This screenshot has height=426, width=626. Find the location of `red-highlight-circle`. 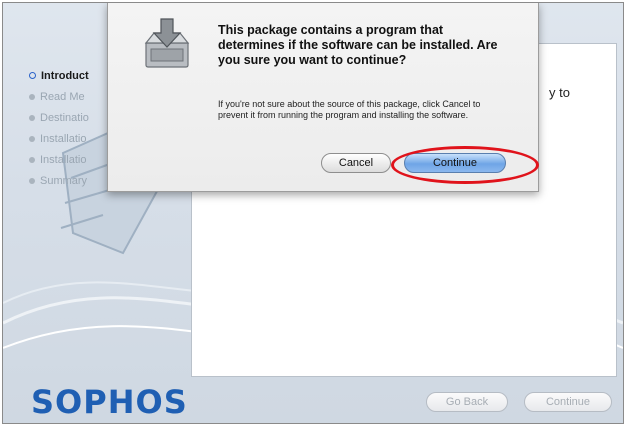

red-highlight-circle is located at coordinates (465, 165).